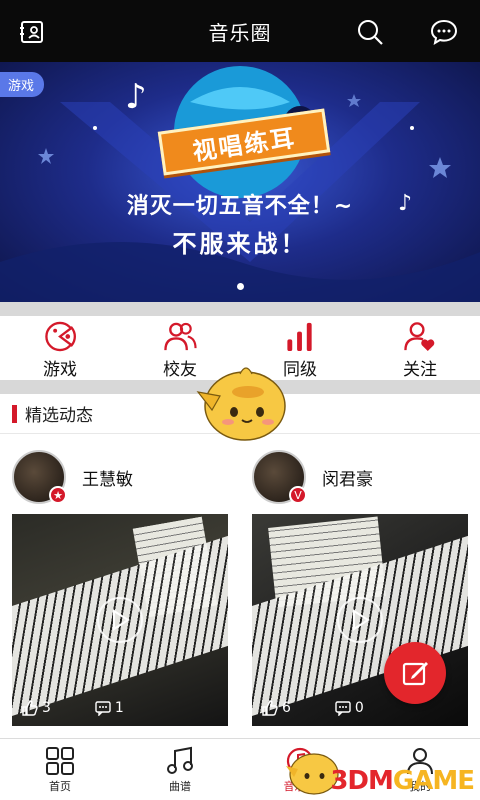 The height and width of the screenshot is (800, 480). What do you see at coordinates (58, 495) in the screenshot?
I see `star-badge-icon: ★` at bounding box center [58, 495].